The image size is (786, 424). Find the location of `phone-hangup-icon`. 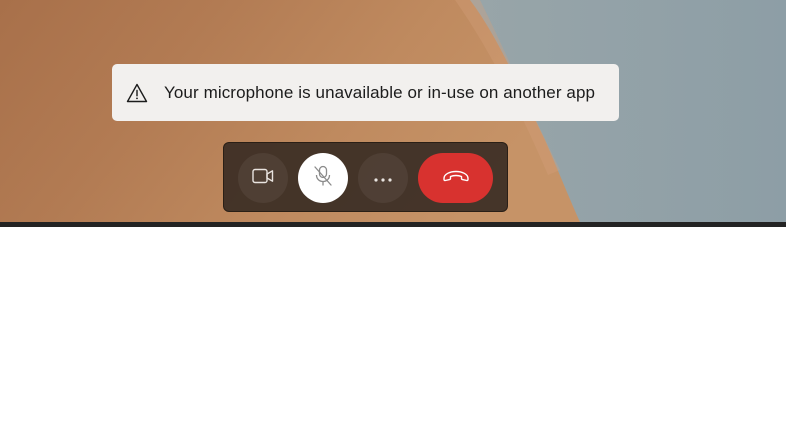

phone-hangup-icon is located at coordinates (456, 178).